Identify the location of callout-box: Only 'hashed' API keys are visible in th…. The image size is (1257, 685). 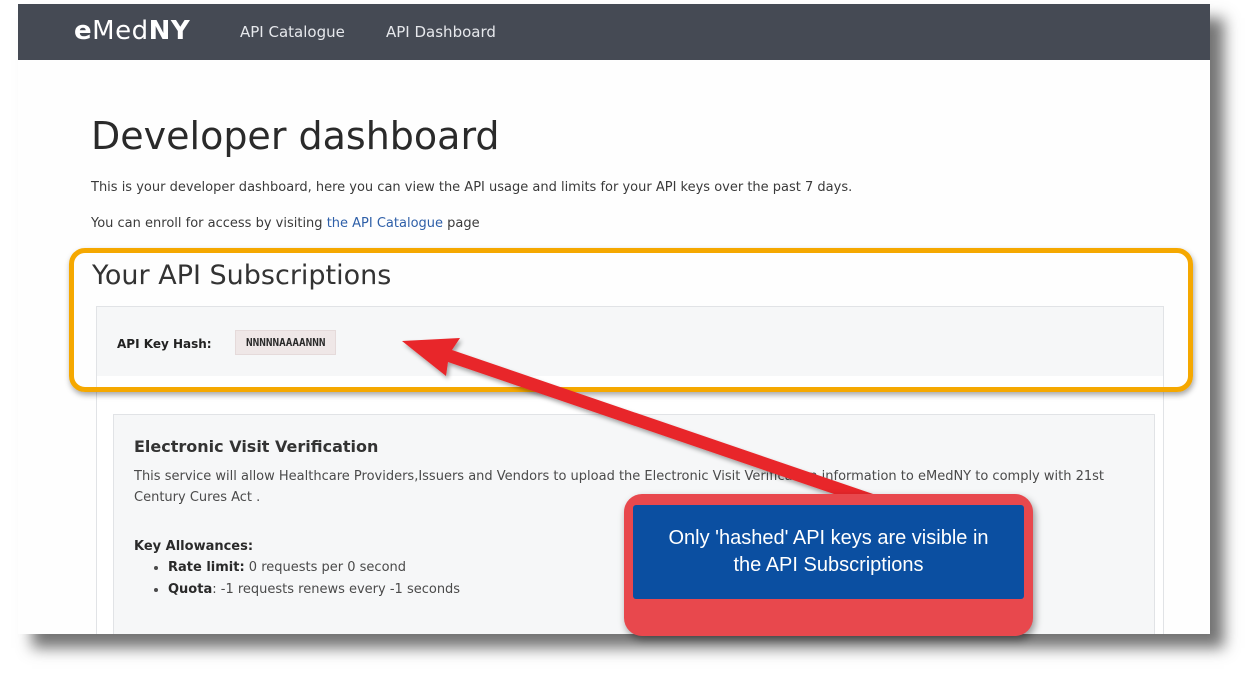
(828, 565).